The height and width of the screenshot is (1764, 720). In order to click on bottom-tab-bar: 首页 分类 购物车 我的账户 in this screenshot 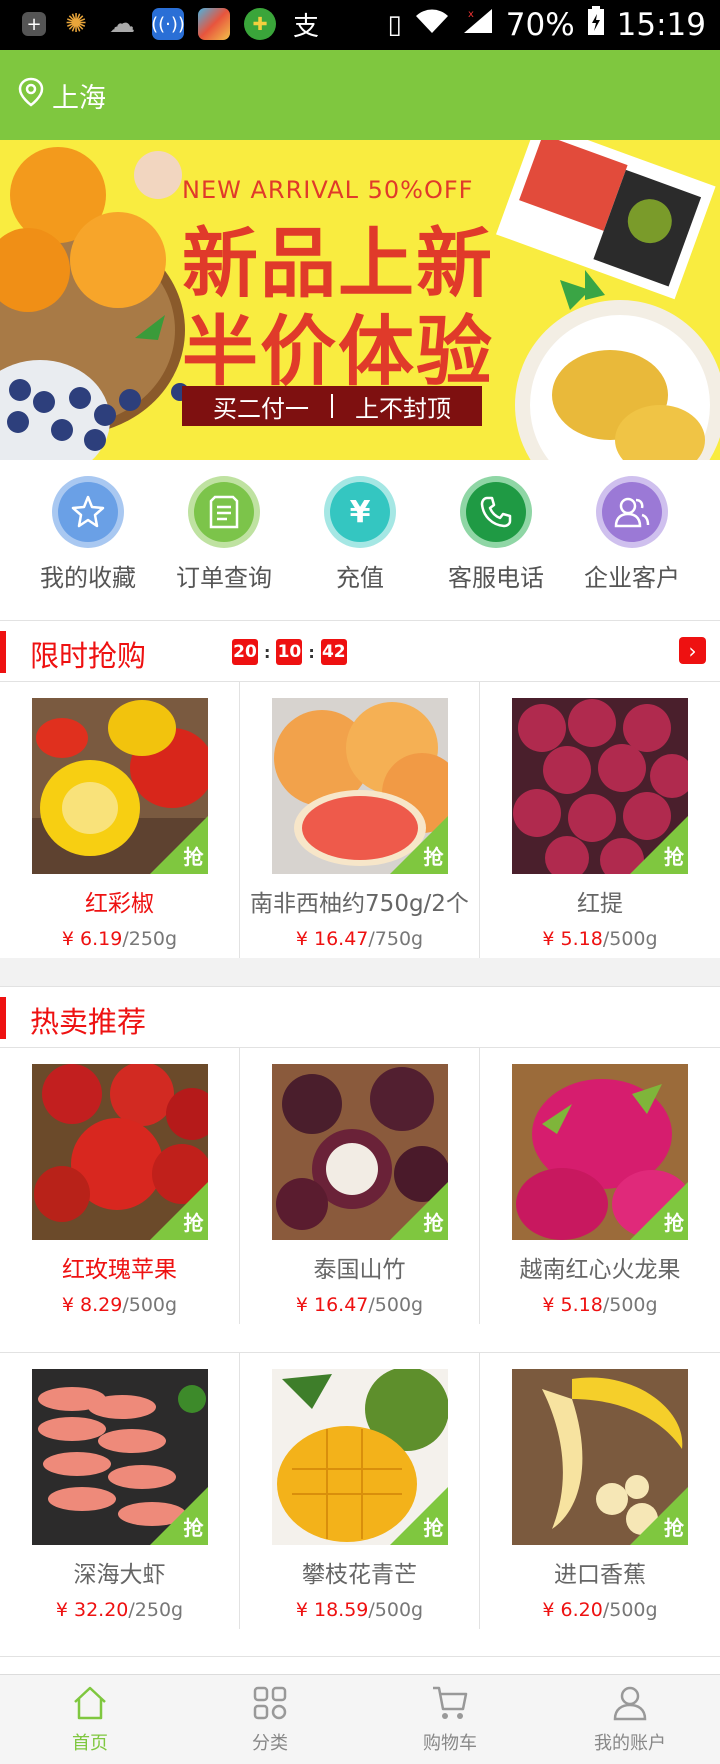, I will do `click(360, 1719)`.